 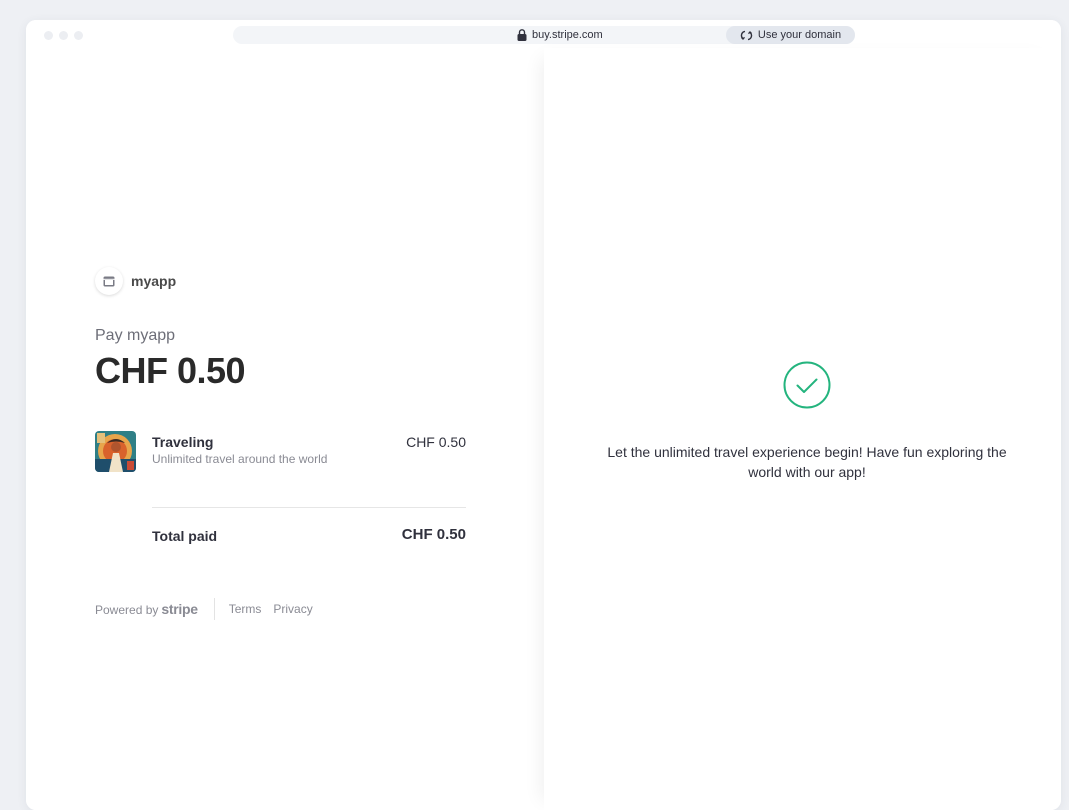 I want to click on total-value: CHF 0.50, so click(x=433, y=534).